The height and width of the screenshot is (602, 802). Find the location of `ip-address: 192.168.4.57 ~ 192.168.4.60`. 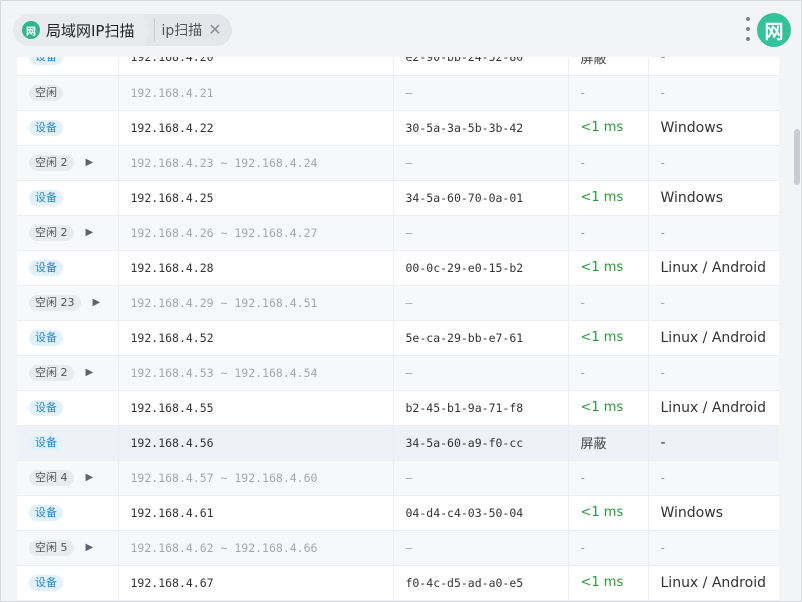

ip-address: 192.168.4.57 ~ 192.168.4.60 is located at coordinates (224, 477).